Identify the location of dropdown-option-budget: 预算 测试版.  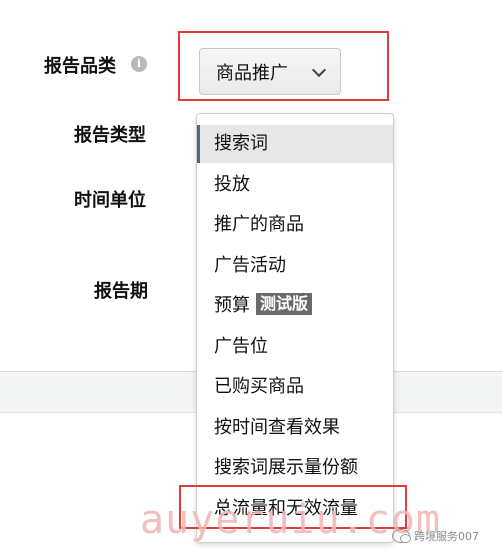
(295, 306).